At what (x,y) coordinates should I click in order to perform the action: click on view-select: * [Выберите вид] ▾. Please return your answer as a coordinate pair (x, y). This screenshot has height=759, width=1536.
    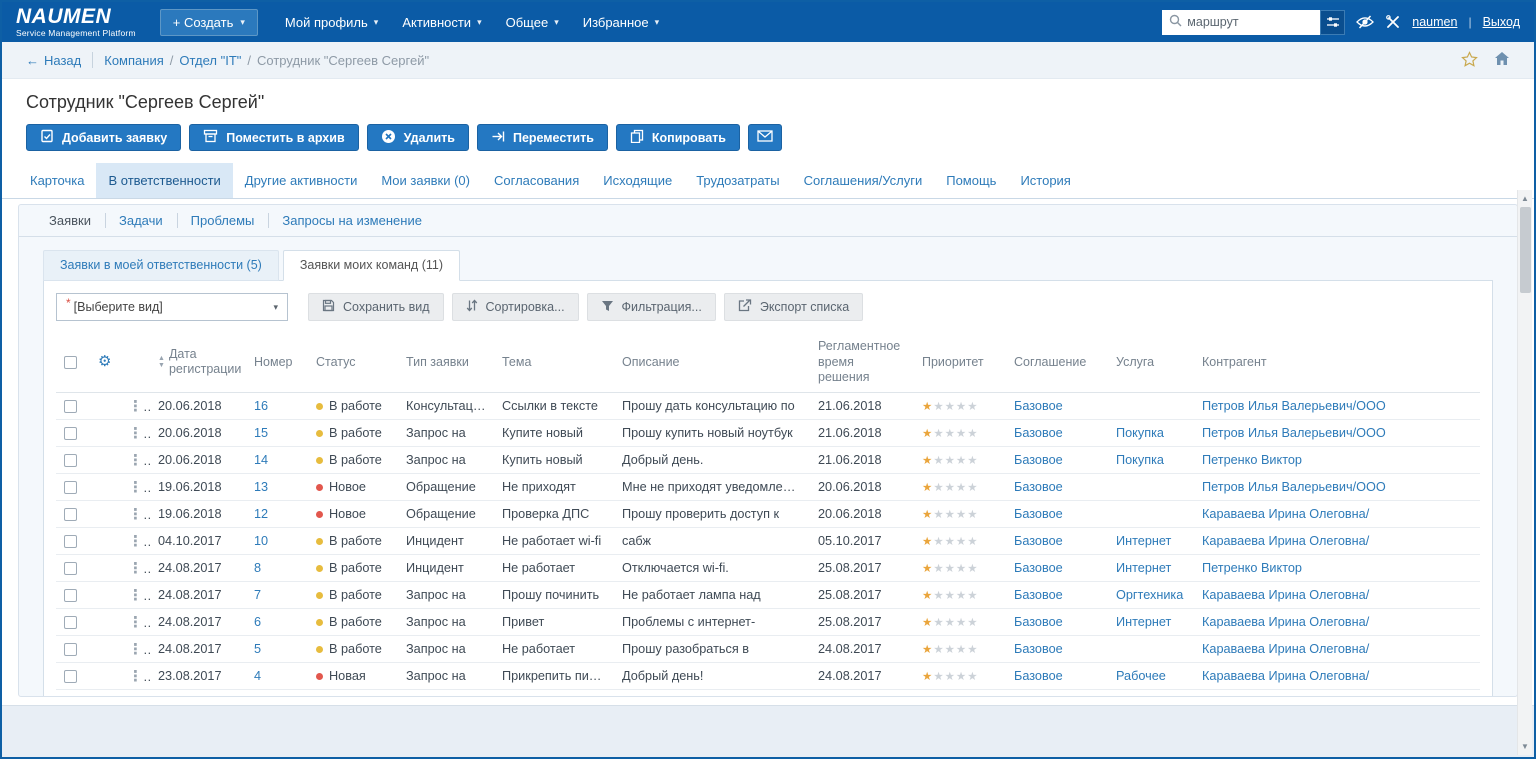
    Looking at the image, I should click on (172, 307).